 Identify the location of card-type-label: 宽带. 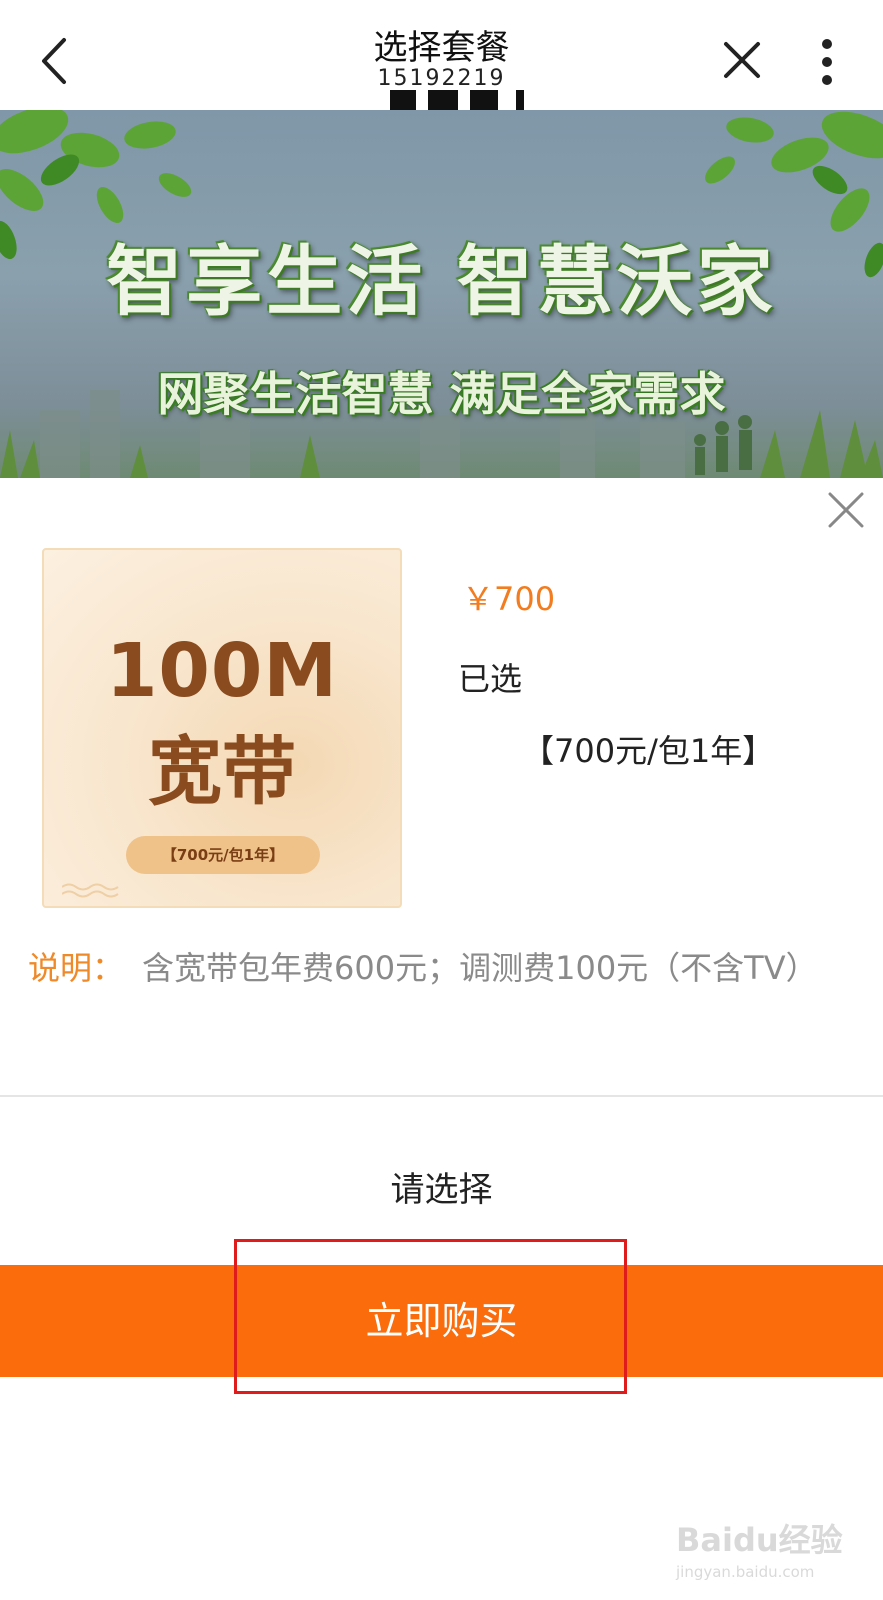
(222, 772).